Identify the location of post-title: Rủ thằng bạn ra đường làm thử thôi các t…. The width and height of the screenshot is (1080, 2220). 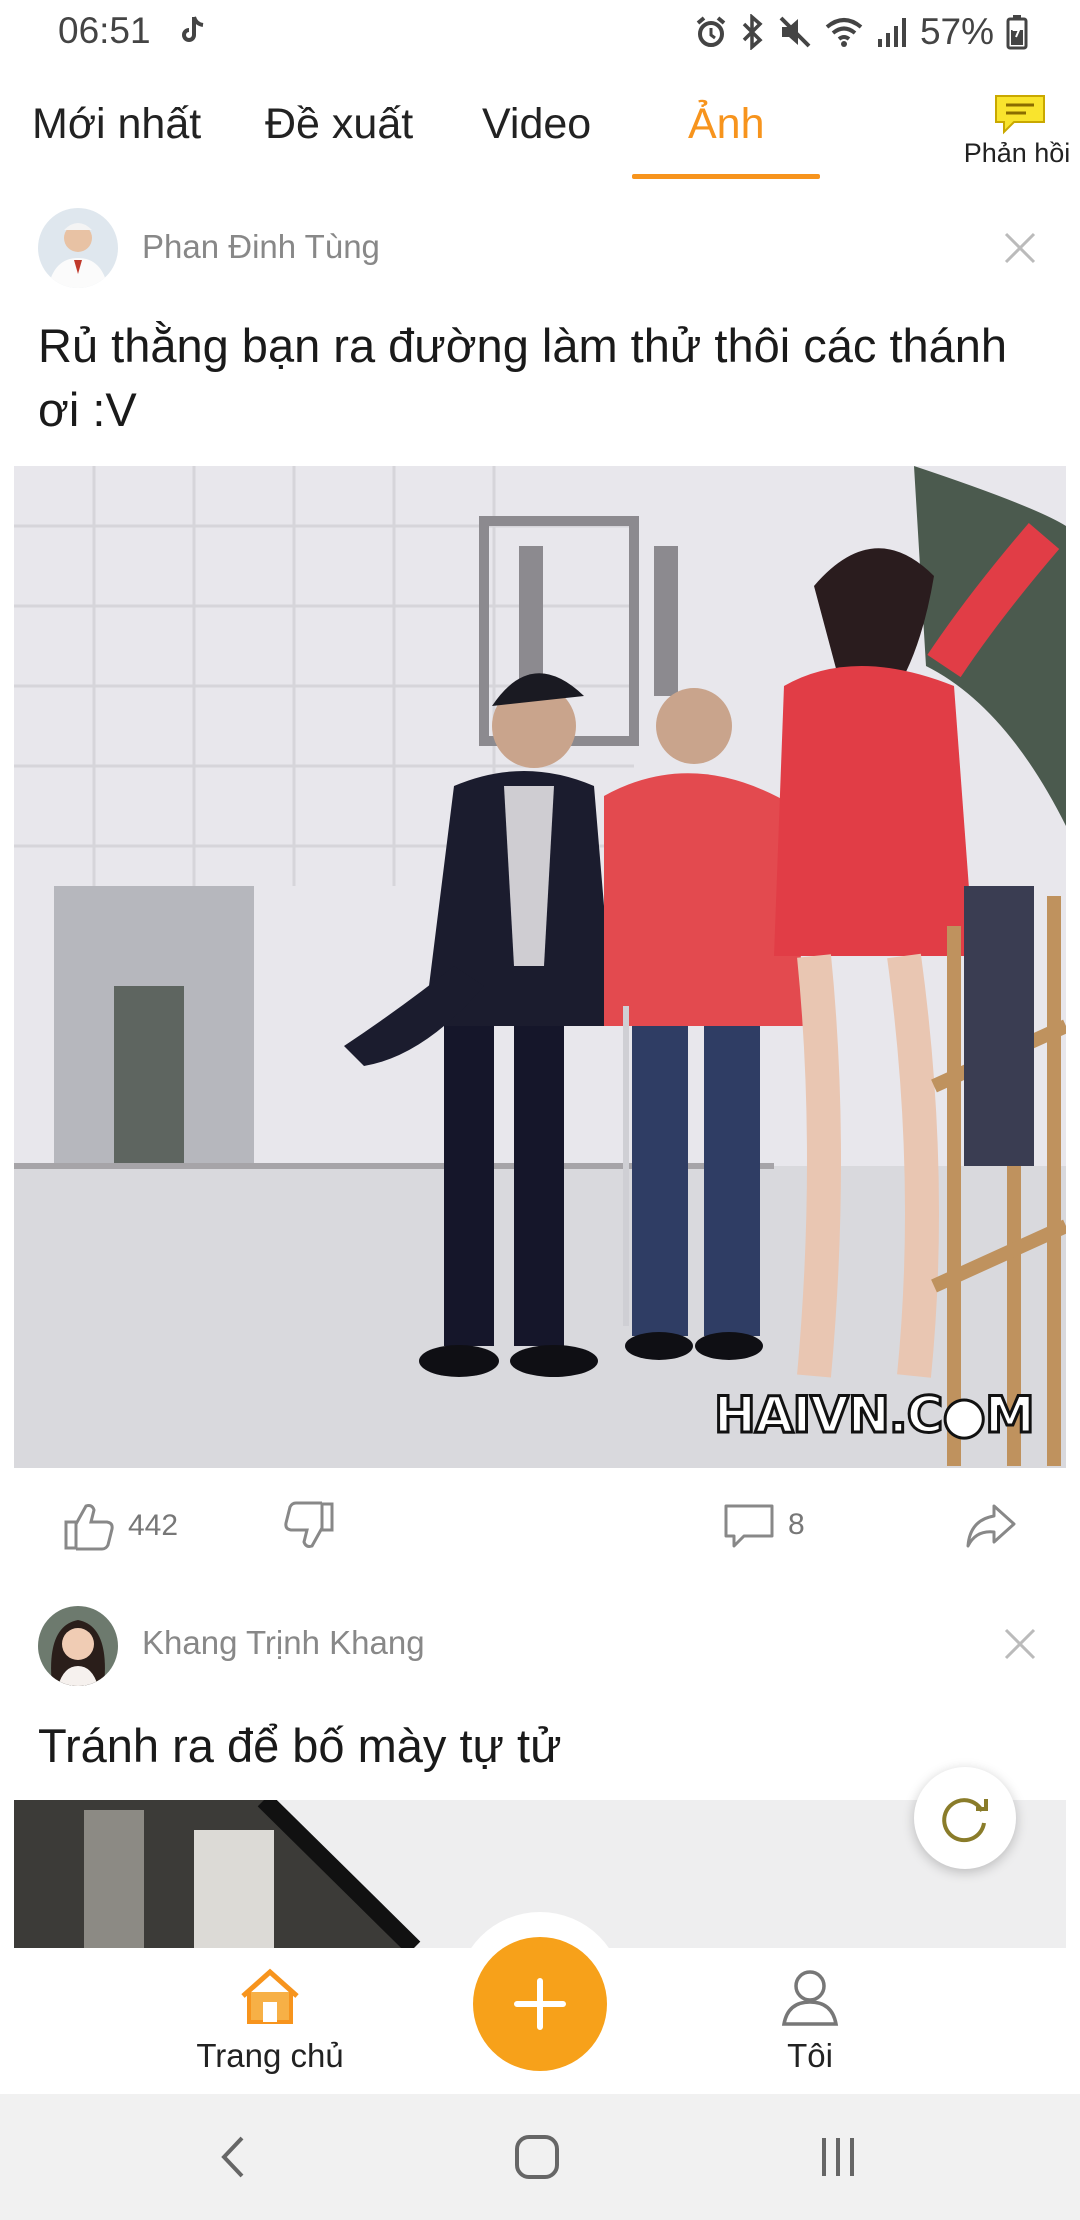
(543, 378).